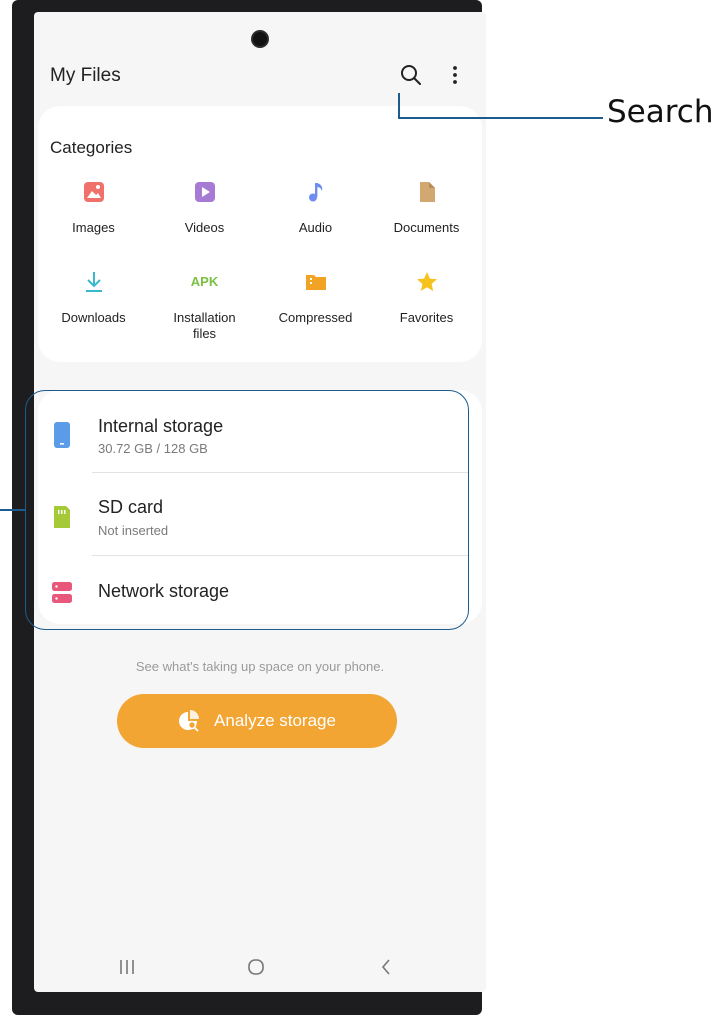 This screenshot has width=719, height=1015. What do you see at coordinates (93, 227) in the screenshot?
I see `category-label: Images` at bounding box center [93, 227].